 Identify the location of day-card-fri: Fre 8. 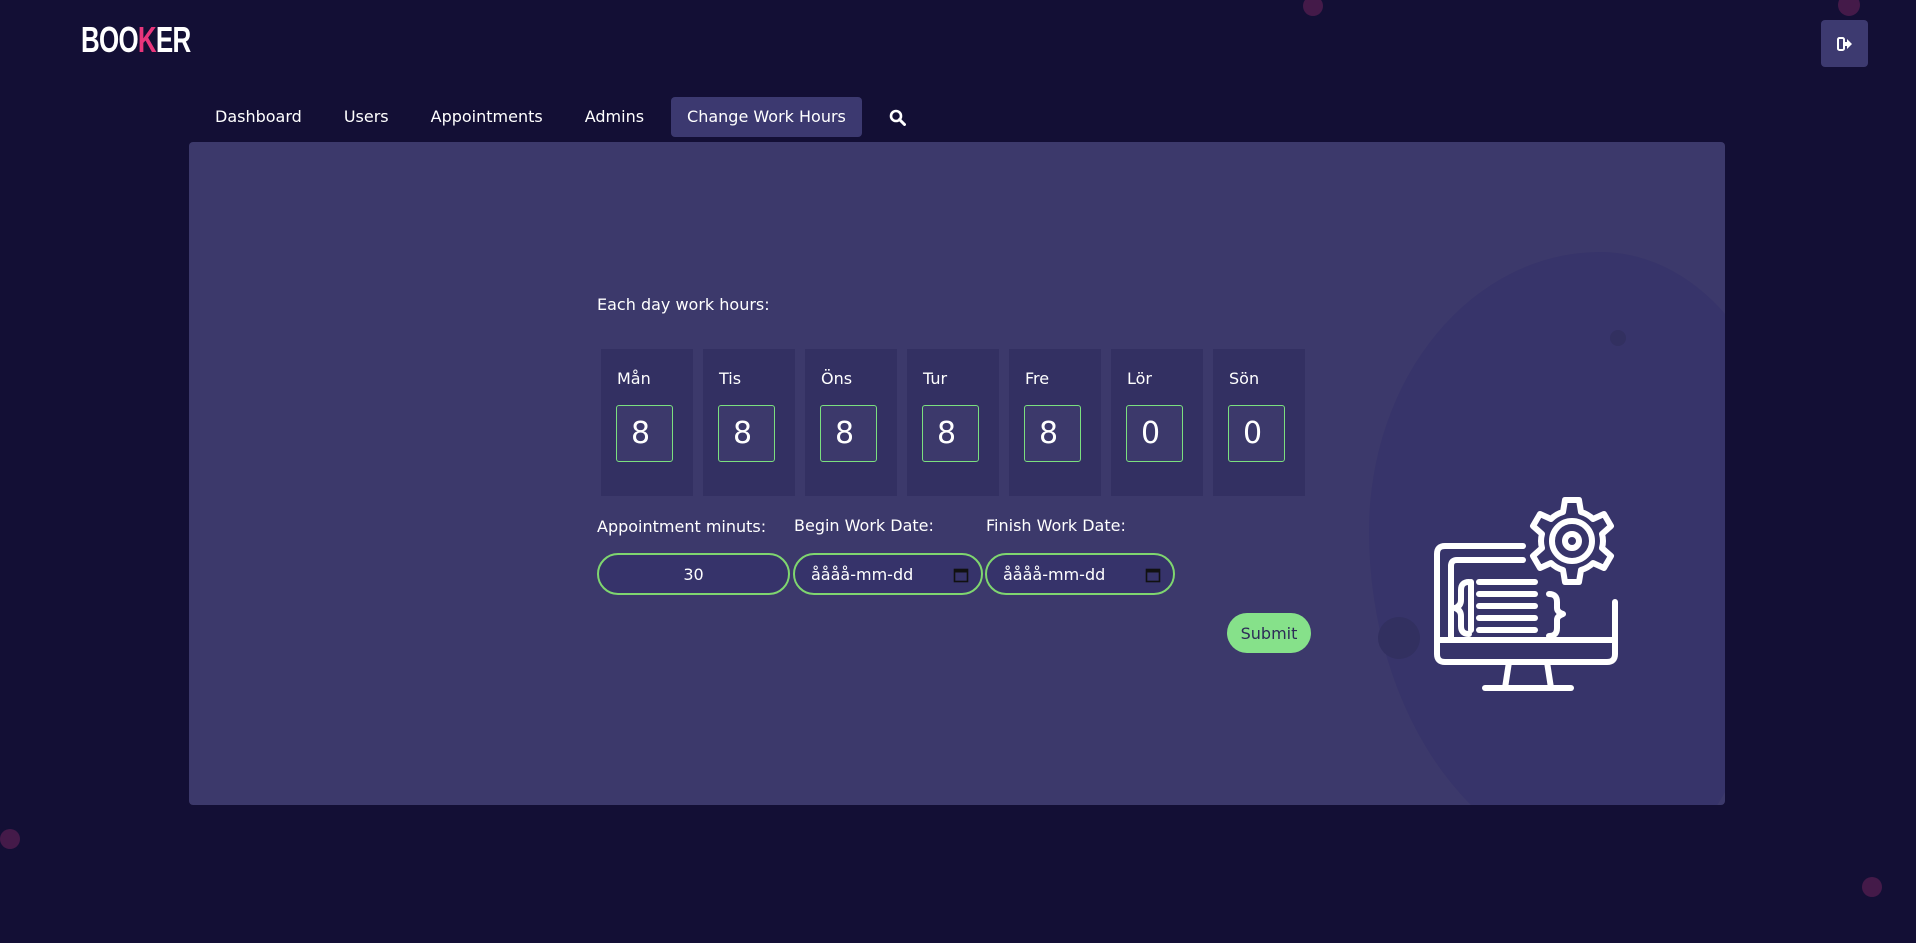
(1055, 422).